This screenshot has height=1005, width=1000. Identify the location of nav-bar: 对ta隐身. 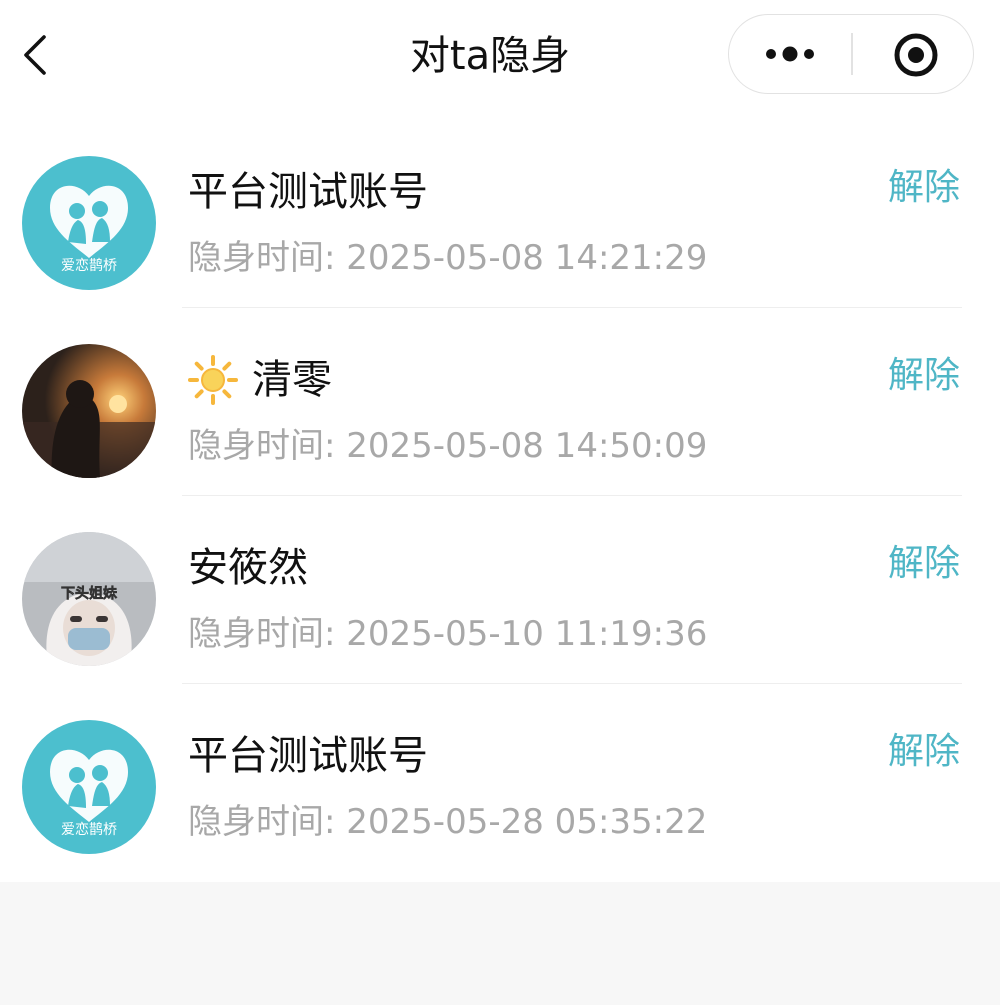
(500, 60).